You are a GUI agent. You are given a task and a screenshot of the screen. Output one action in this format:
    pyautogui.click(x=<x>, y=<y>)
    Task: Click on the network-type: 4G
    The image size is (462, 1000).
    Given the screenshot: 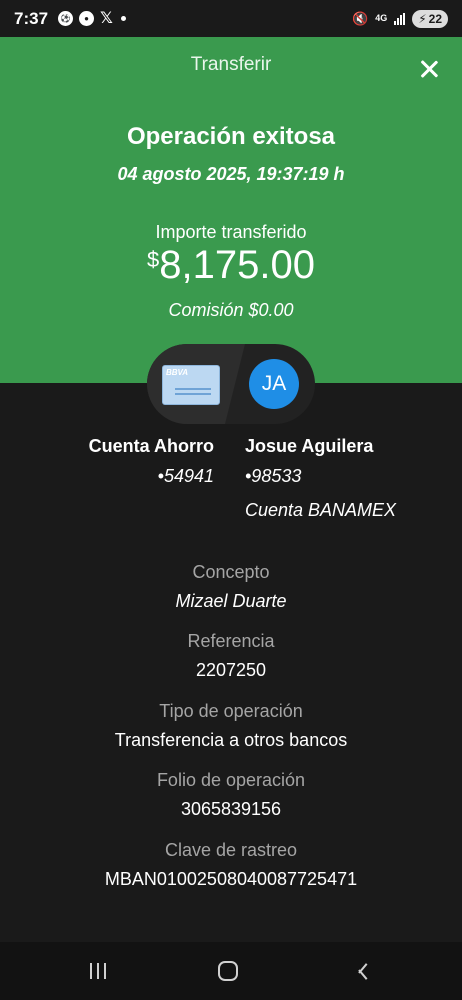 What is the action you would take?
    pyautogui.click(x=381, y=18)
    